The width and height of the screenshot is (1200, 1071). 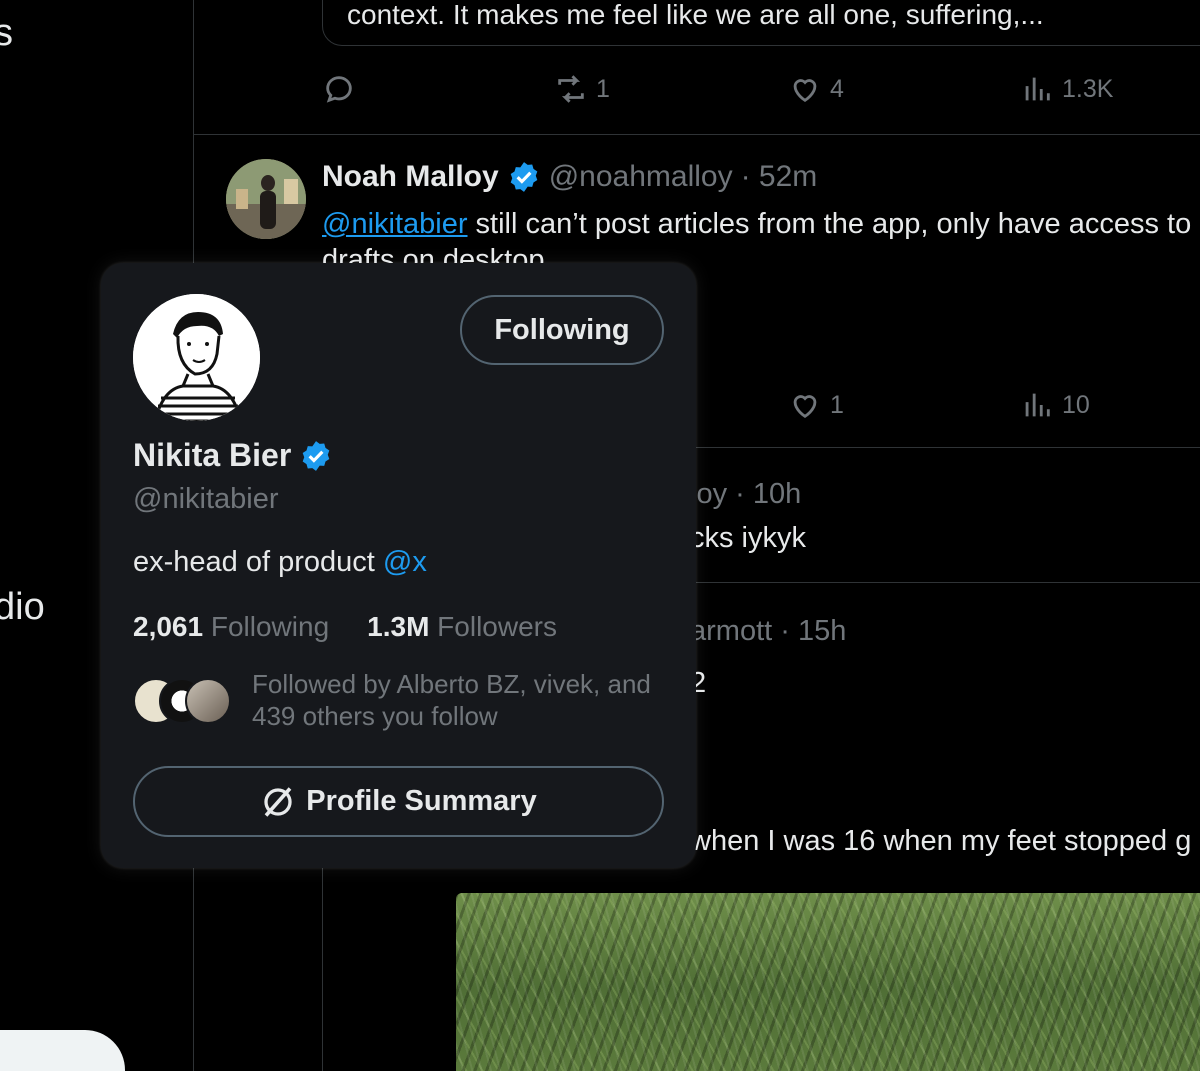 What do you see at coordinates (398, 626) in the screenshot?
I see `followers-count: 1.3M` at bounding box center [398, 626].